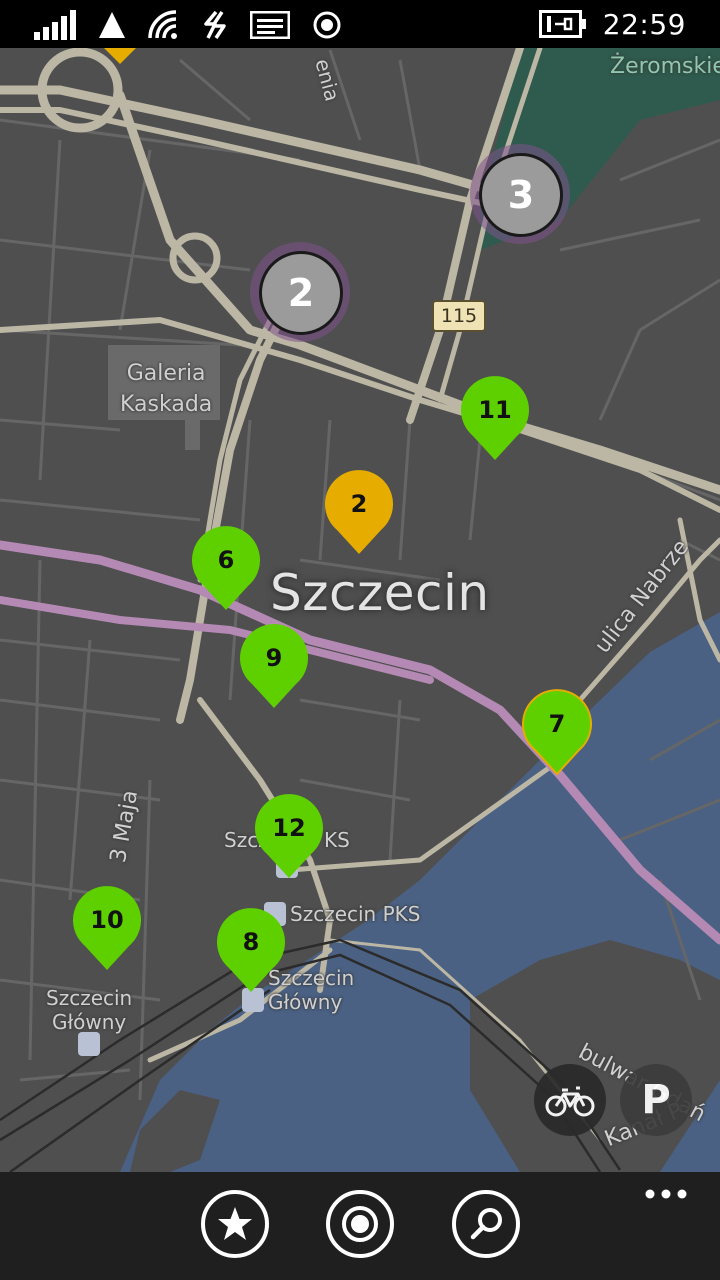  I want to click on cluster-count: 2, so click(301, 293).